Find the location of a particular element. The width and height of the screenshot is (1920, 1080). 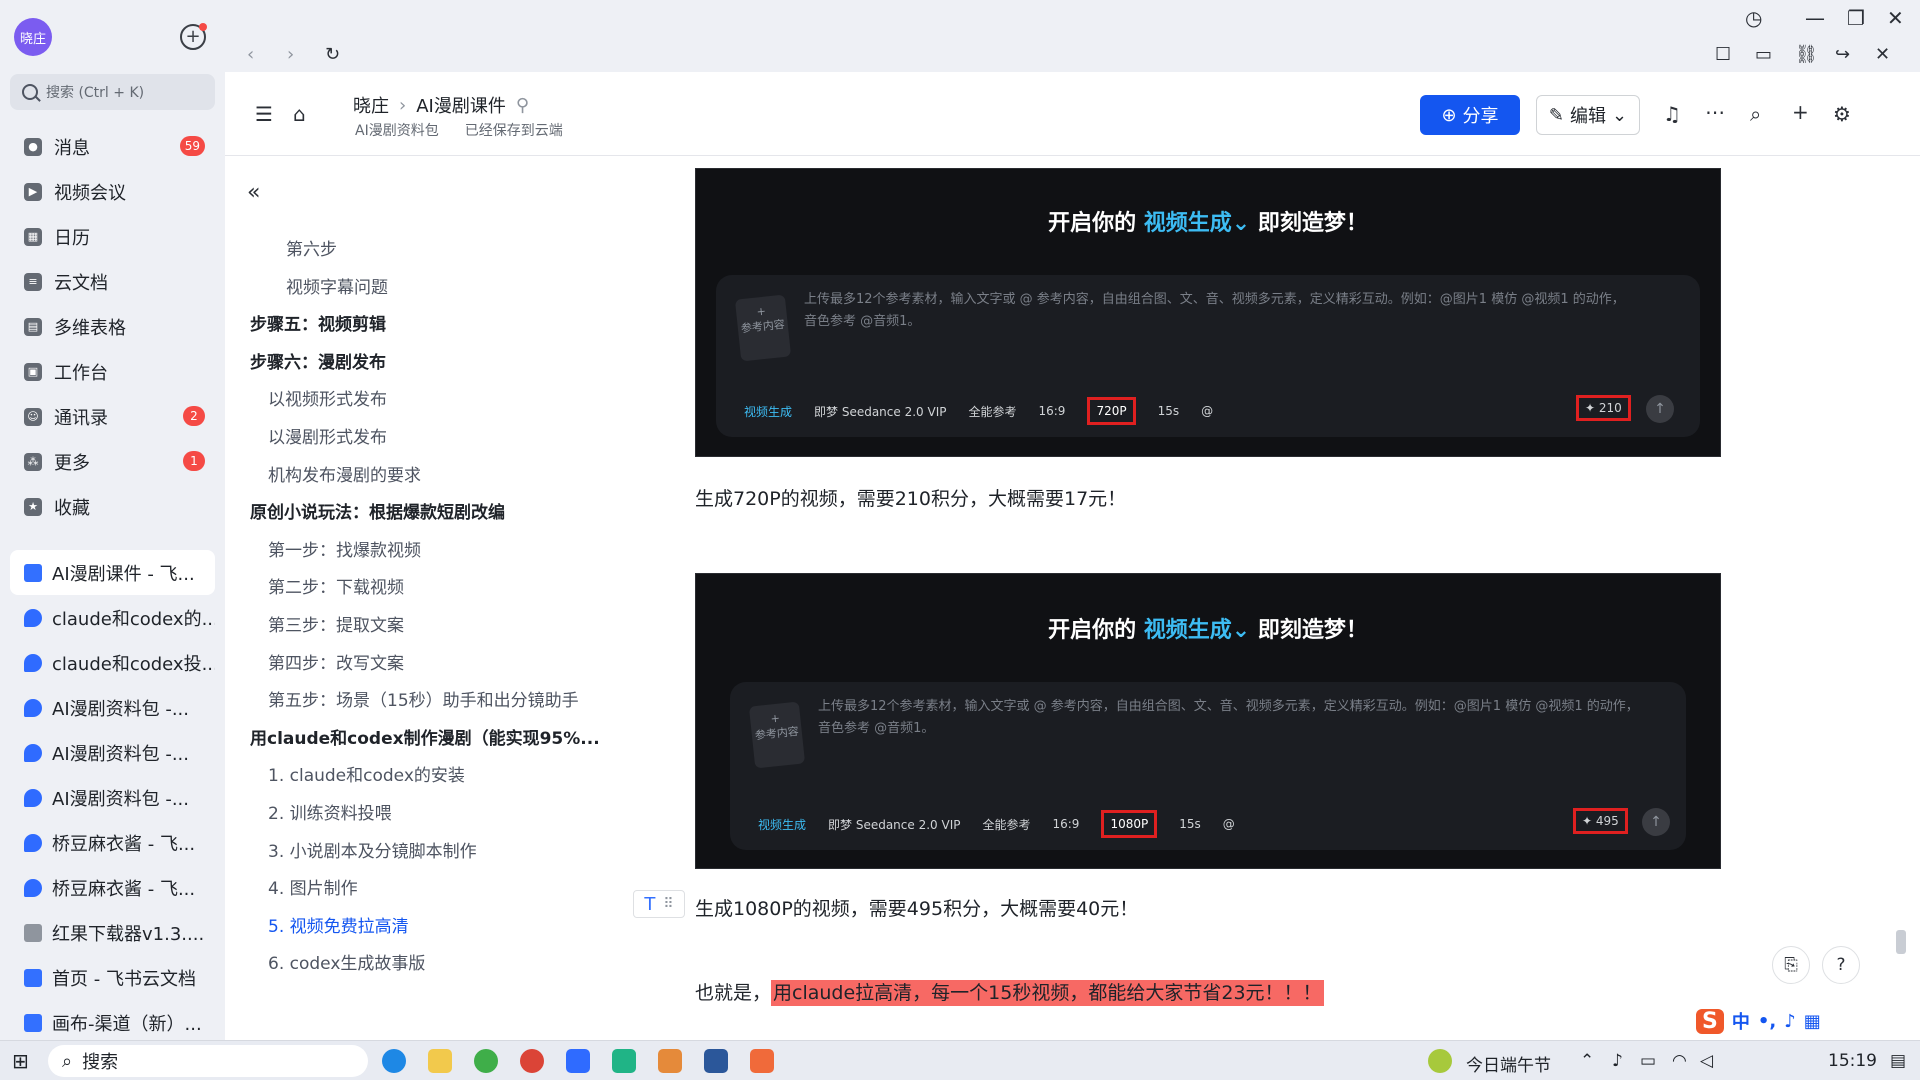

minimize-icon: — is located at coordinates (1815, 18).